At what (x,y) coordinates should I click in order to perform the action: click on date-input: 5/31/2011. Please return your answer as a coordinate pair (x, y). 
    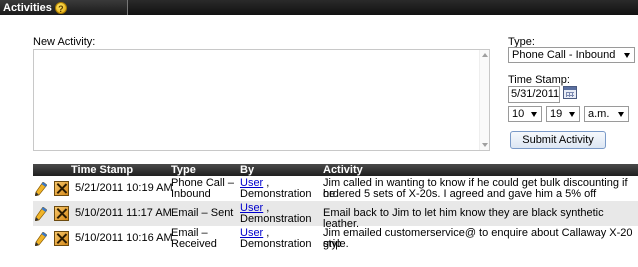
    Looking at the image, I should click on (534, 94).